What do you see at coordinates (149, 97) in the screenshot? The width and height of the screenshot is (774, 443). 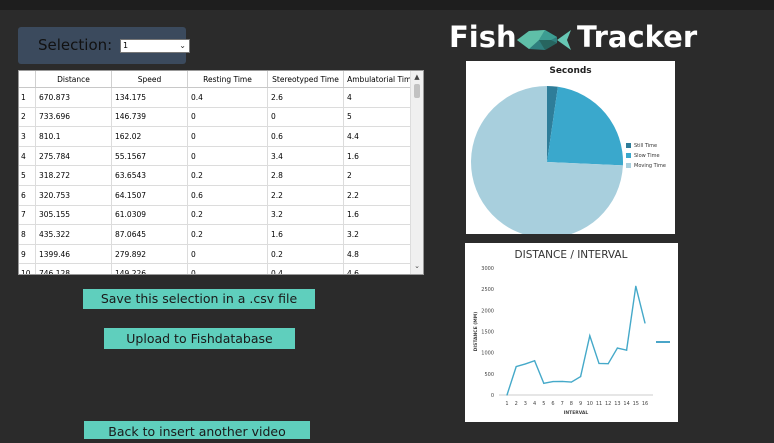 I see `table-cell: 134.175` at bounding box center [149, 97].